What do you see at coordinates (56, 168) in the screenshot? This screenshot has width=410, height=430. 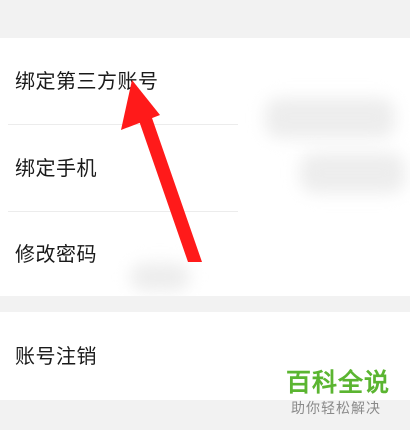 I see `settings-item-label: 绑定手机` at bounding box center [56, 168].